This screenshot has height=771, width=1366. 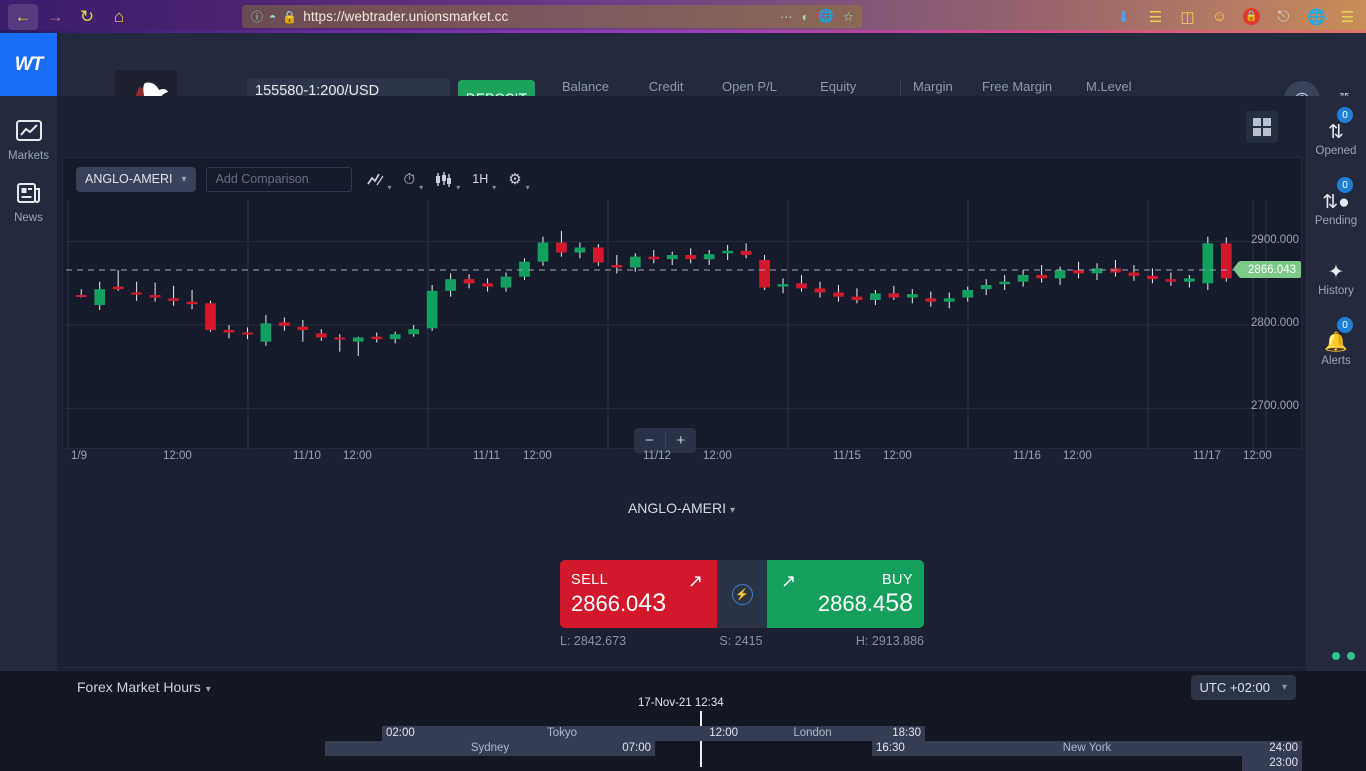 I want to click on deal-meta: L: 2842.673 S: 2415 H: 2913.886, so click(x=742, y=641).